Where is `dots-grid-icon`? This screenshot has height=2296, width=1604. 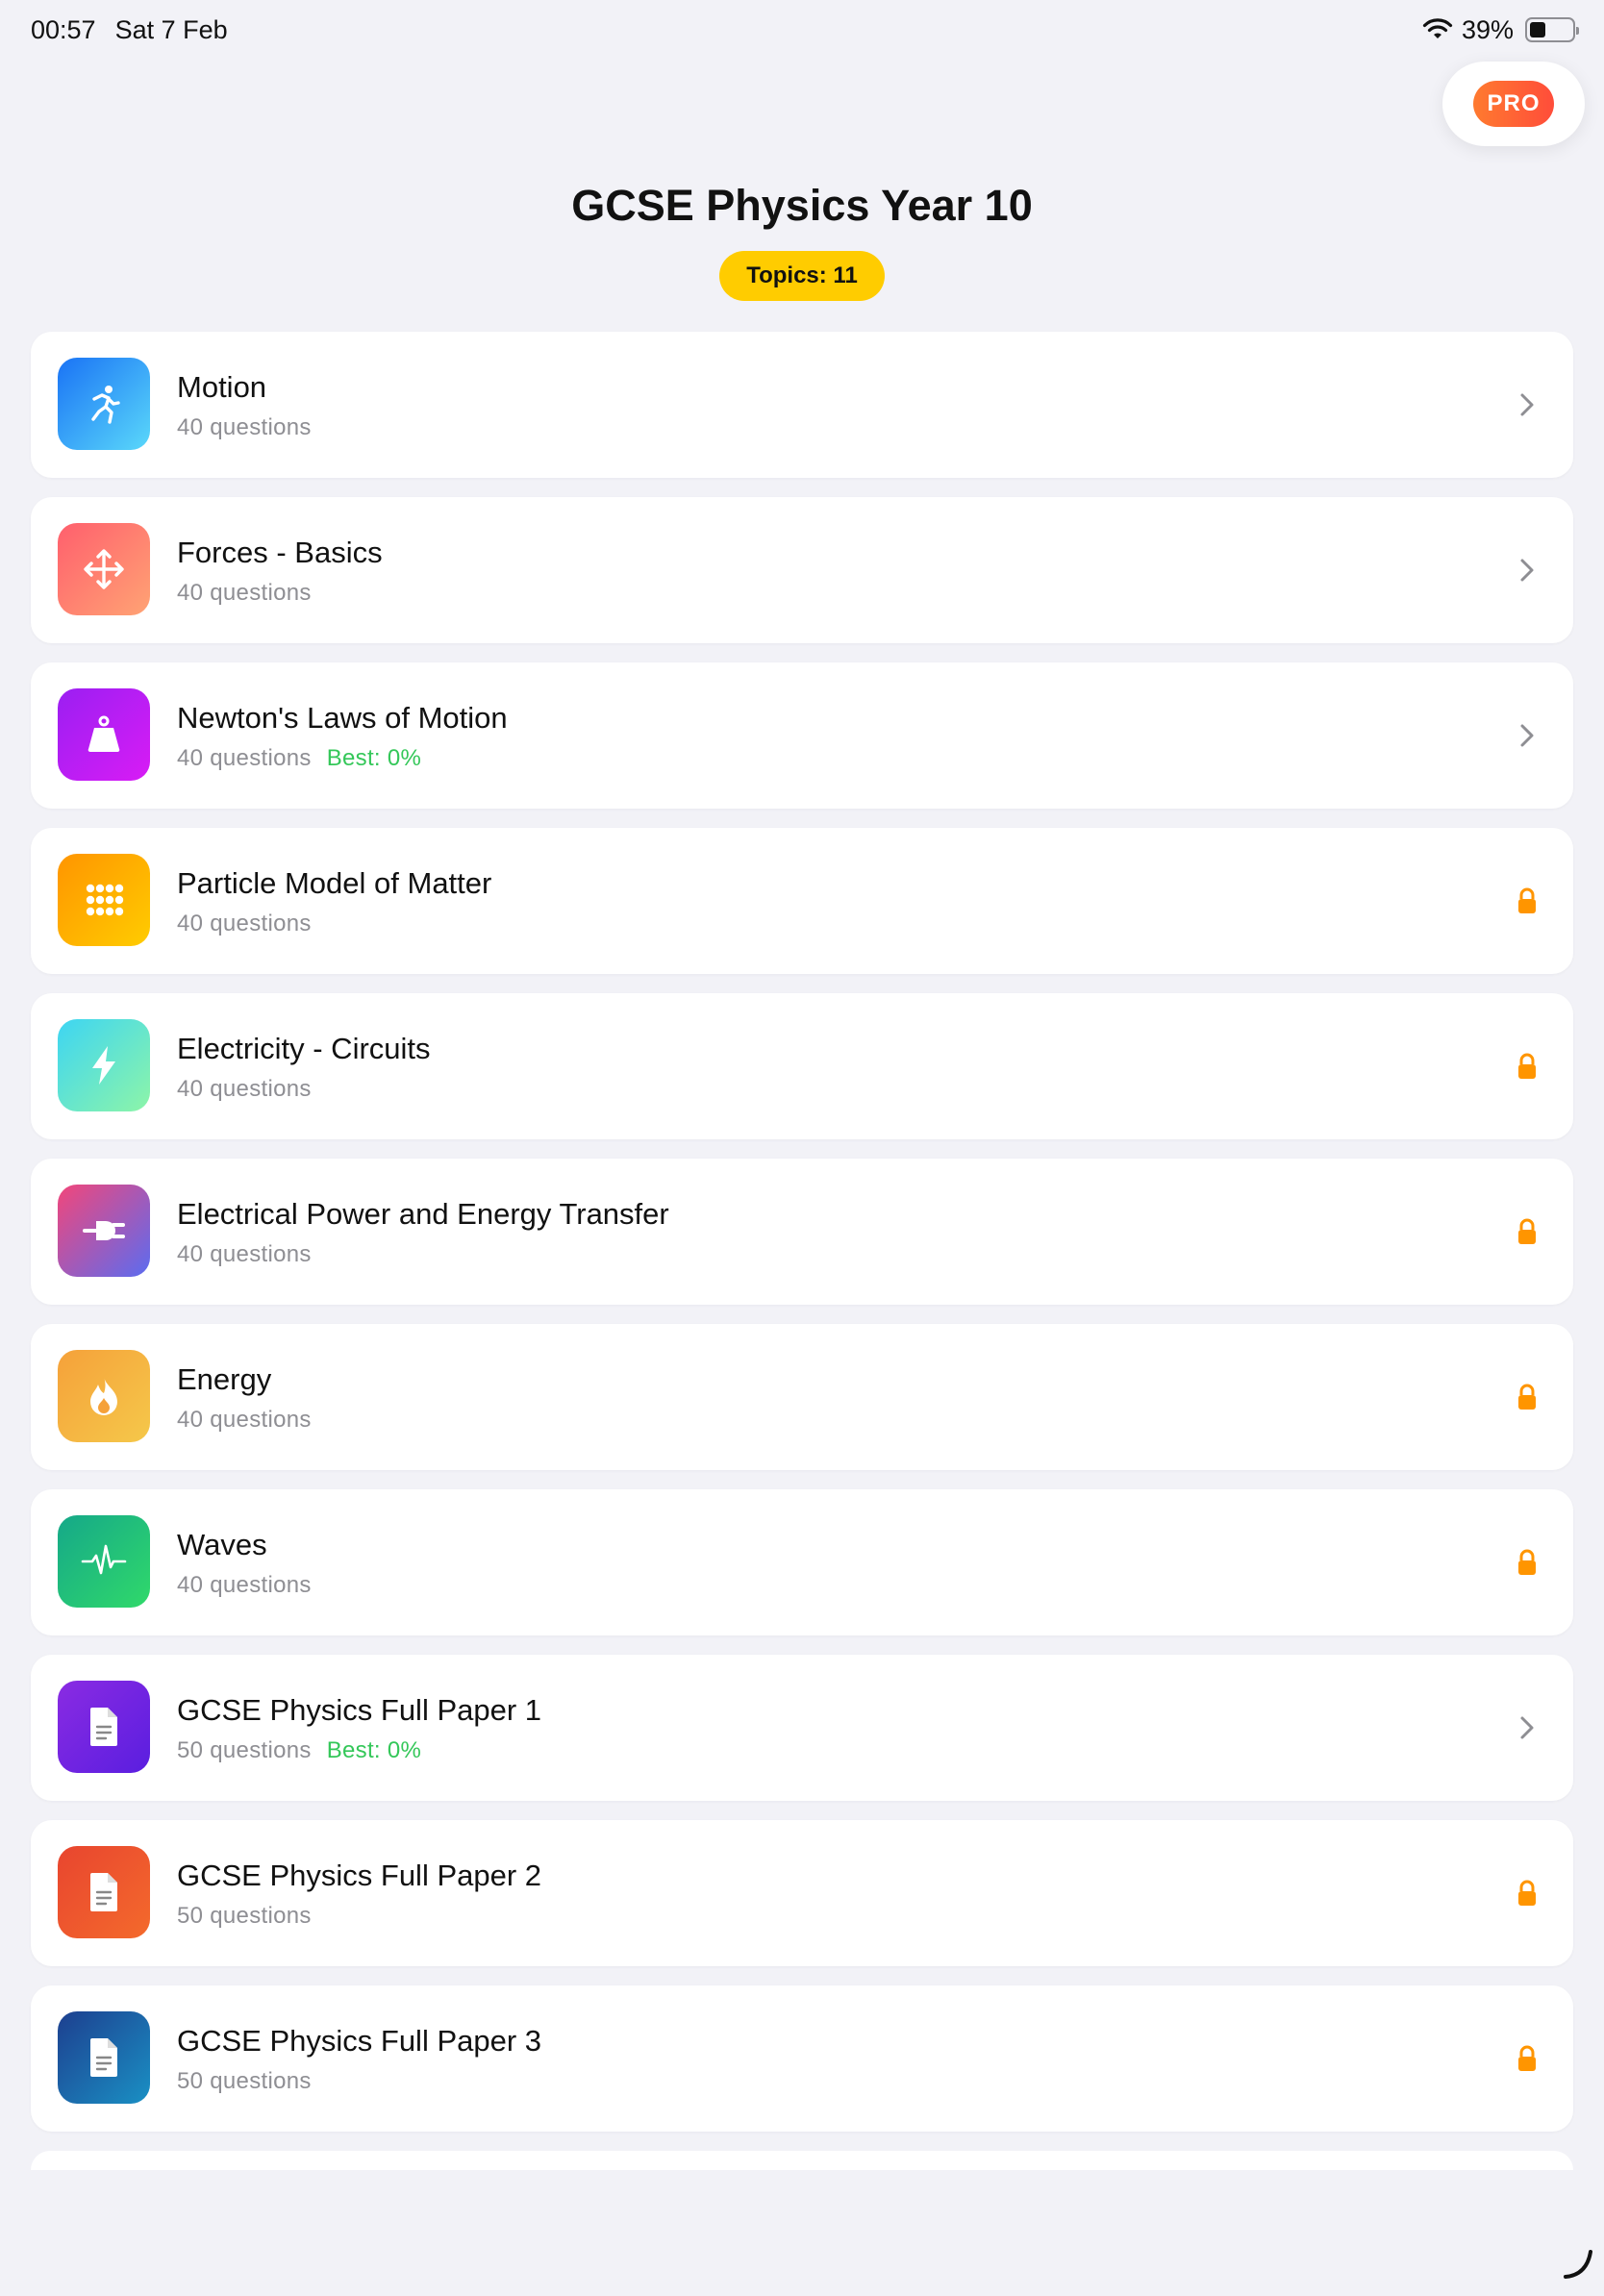
dots-grid-icon is located at coordinates (104, 900).